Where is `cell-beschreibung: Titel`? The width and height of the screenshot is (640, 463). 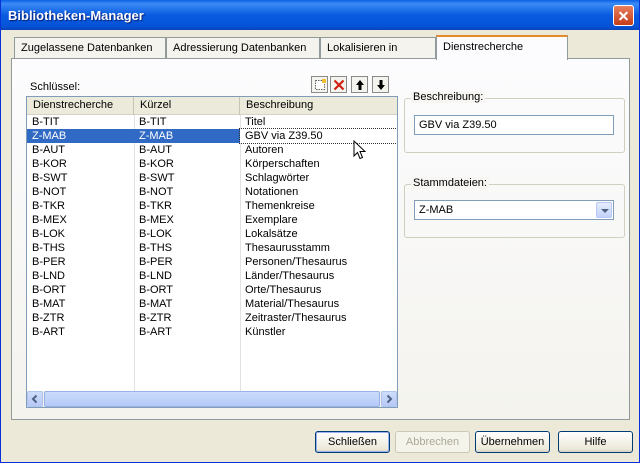
cell-beschreibung: Titel is located at coordinates (255, 122).